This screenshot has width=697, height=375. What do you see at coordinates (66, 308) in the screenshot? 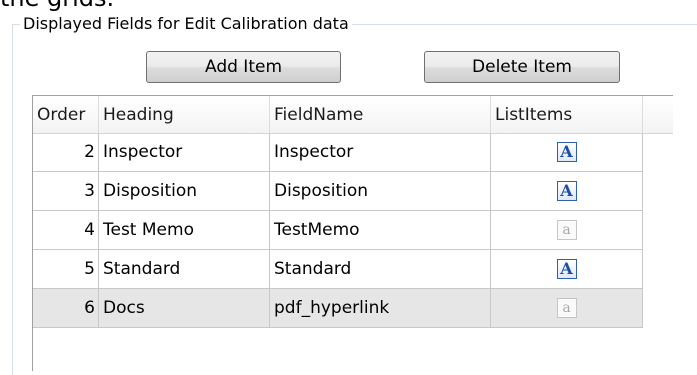
I see `order-cell: 6` at bounding box center [66, 308].